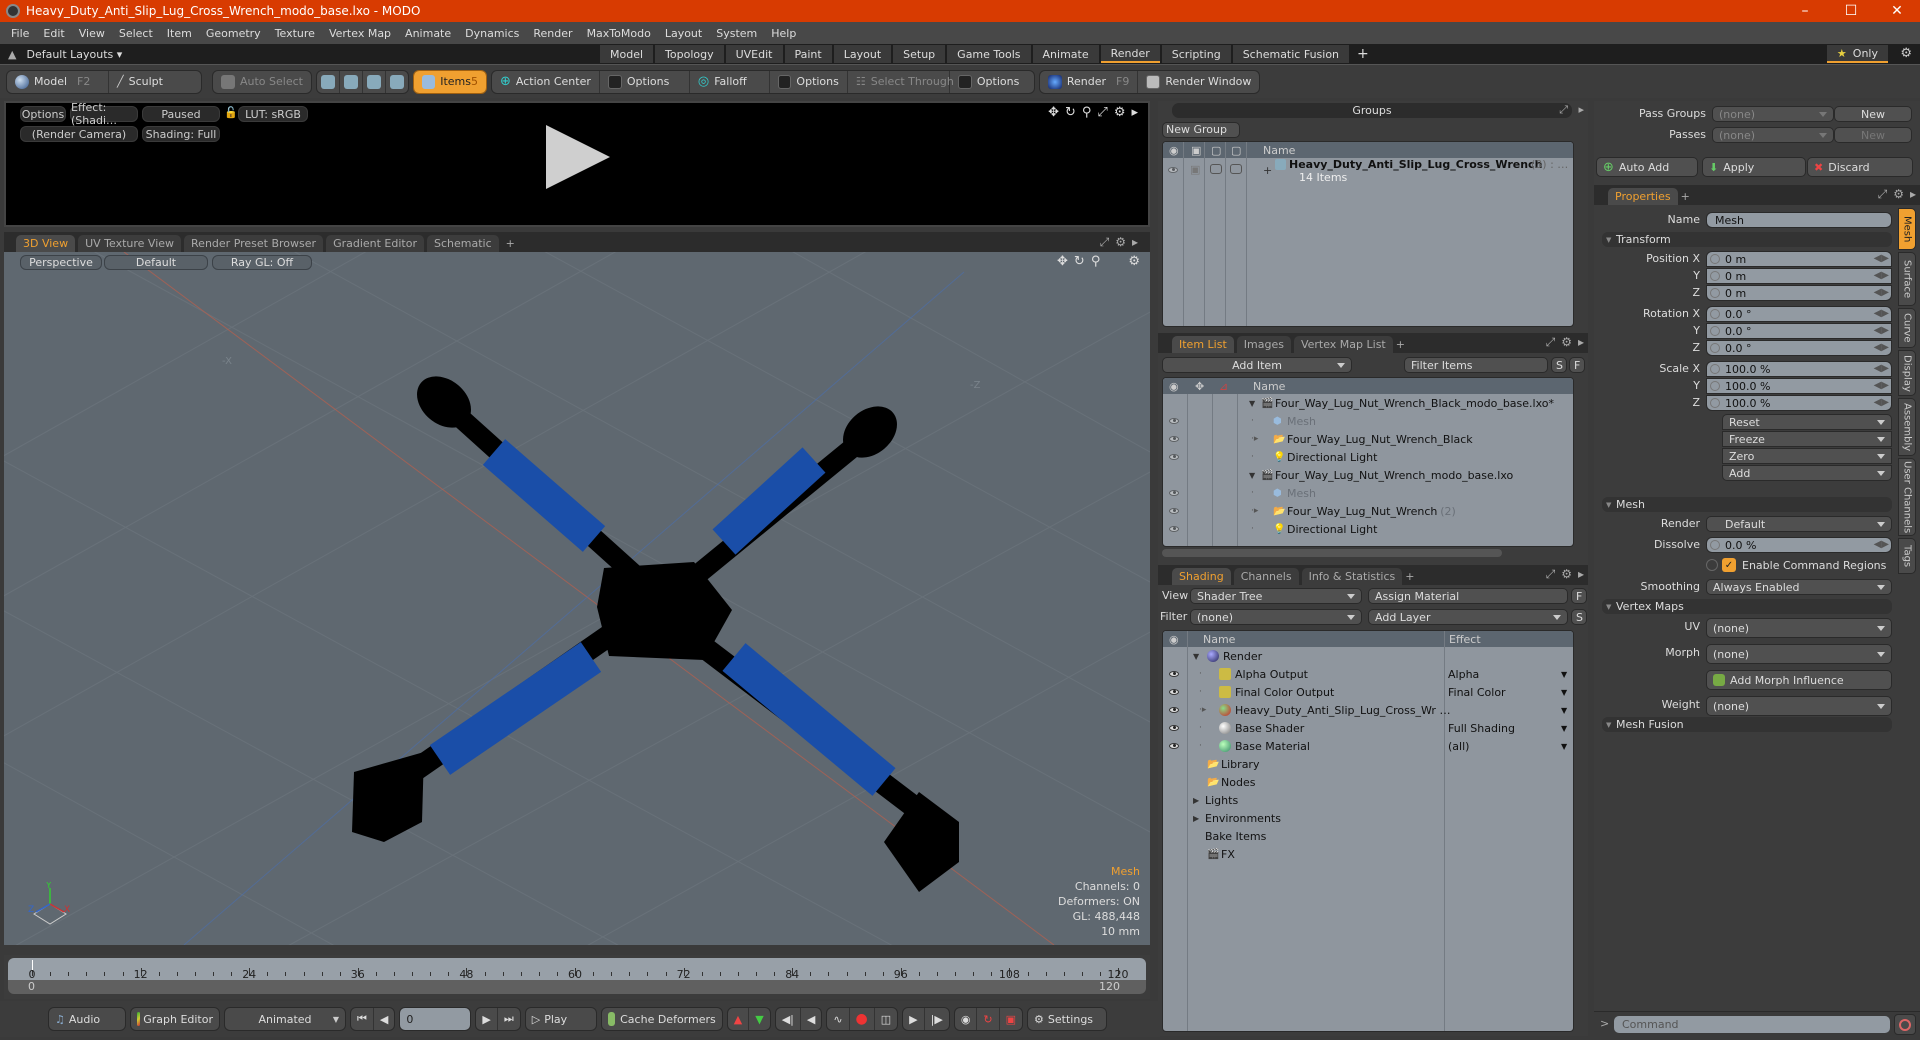 The width and height of the screenshot is (1920, 1040). I want to click on render-window-button: Render Window, so click(1198, 82).